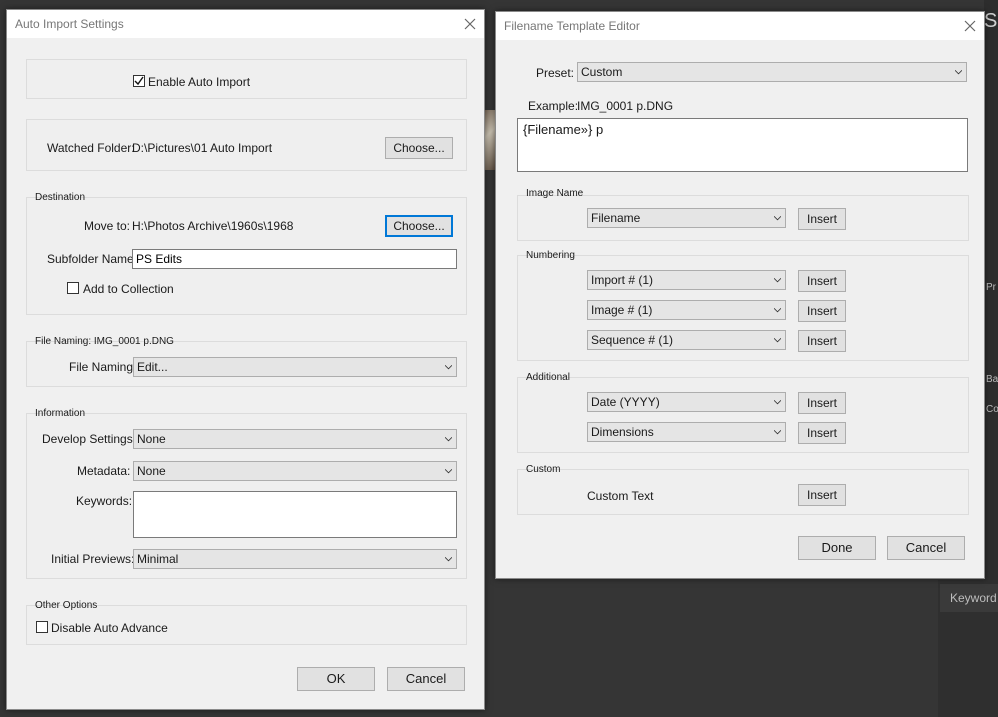 This screenshot has height=717, width=998. What do you see at coordinates (625, 106) in the screenshot?
I see `example-value: IMG_0001 p.DNG` at bounding box center [625, 106].